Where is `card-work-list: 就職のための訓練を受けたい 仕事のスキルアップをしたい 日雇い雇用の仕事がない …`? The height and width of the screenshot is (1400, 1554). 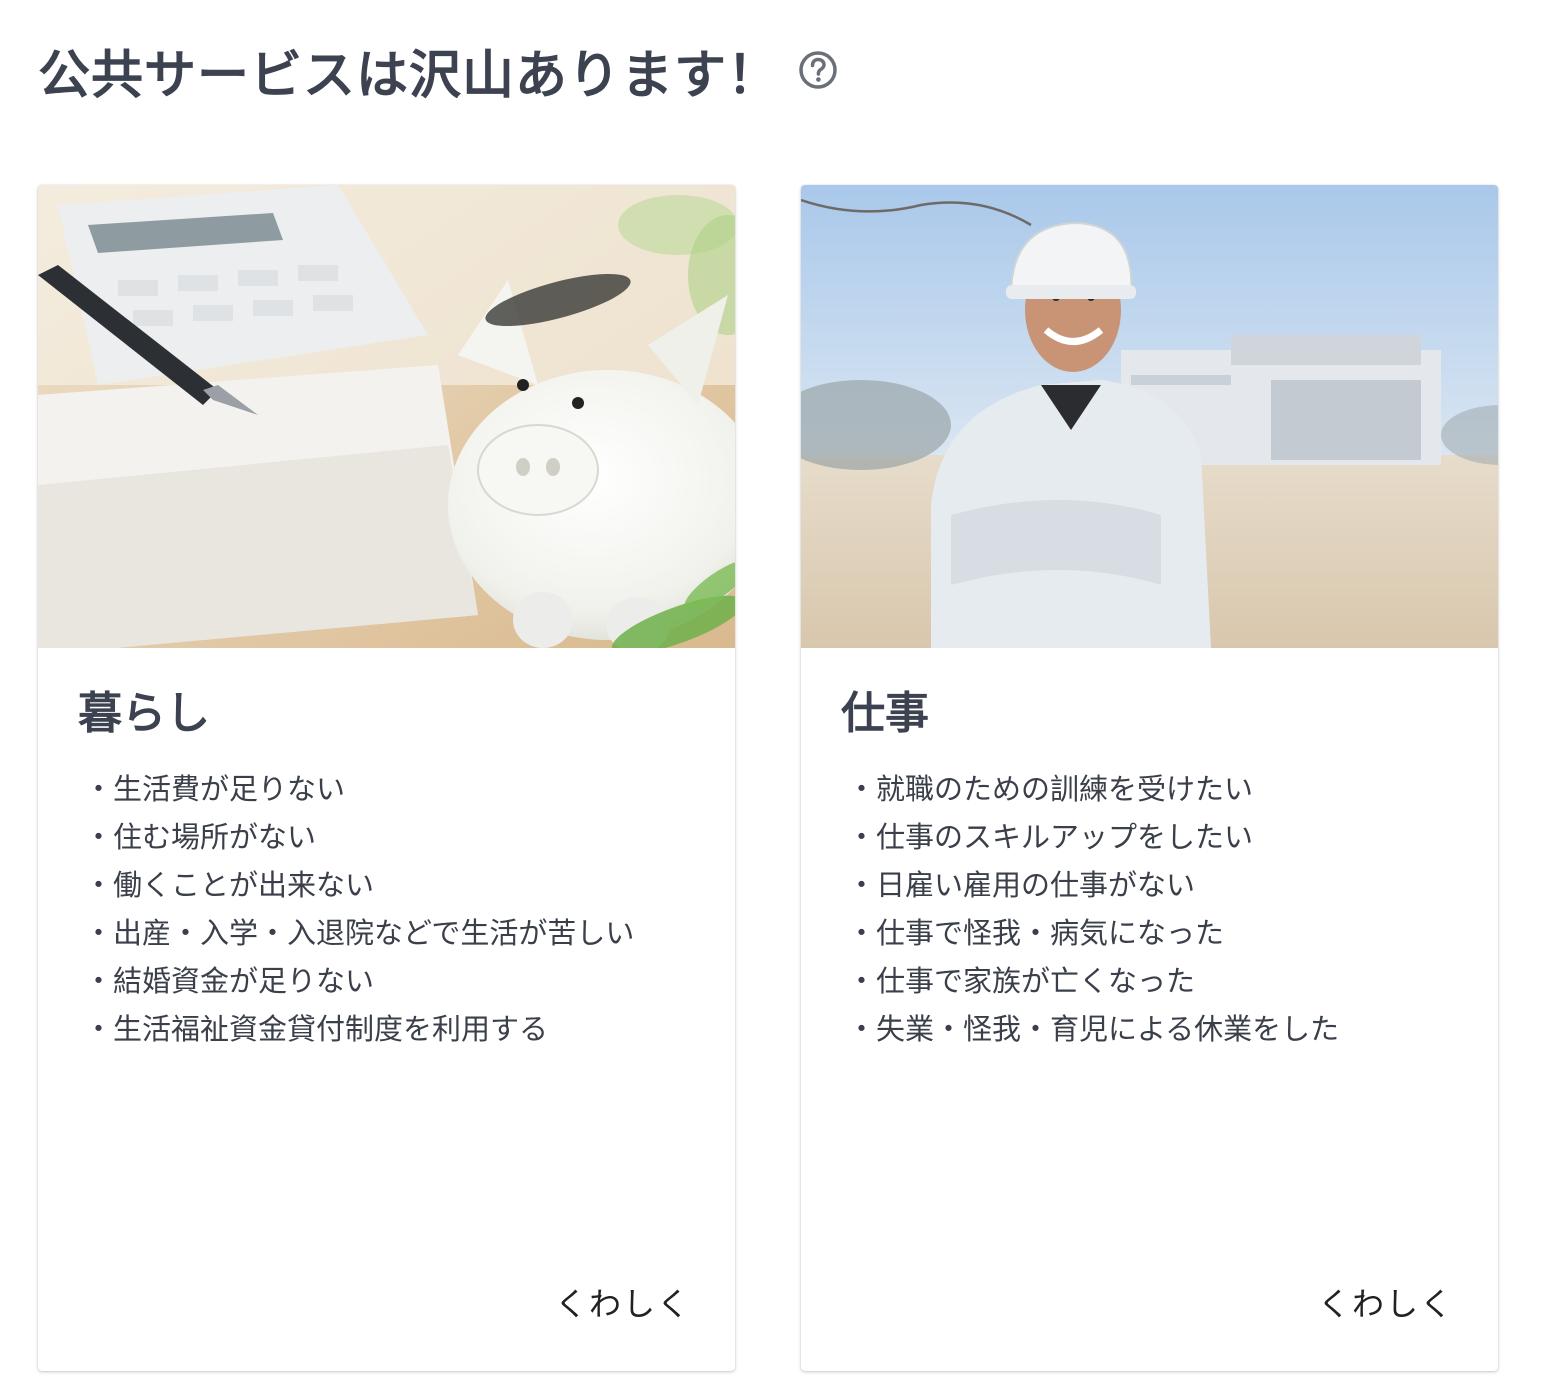
card-work-list: 就職のための訓練を受けたい 仕事のスキルアップをしたい 日雇い雇用の仕事がない … is located at coordinates (1149, 909).